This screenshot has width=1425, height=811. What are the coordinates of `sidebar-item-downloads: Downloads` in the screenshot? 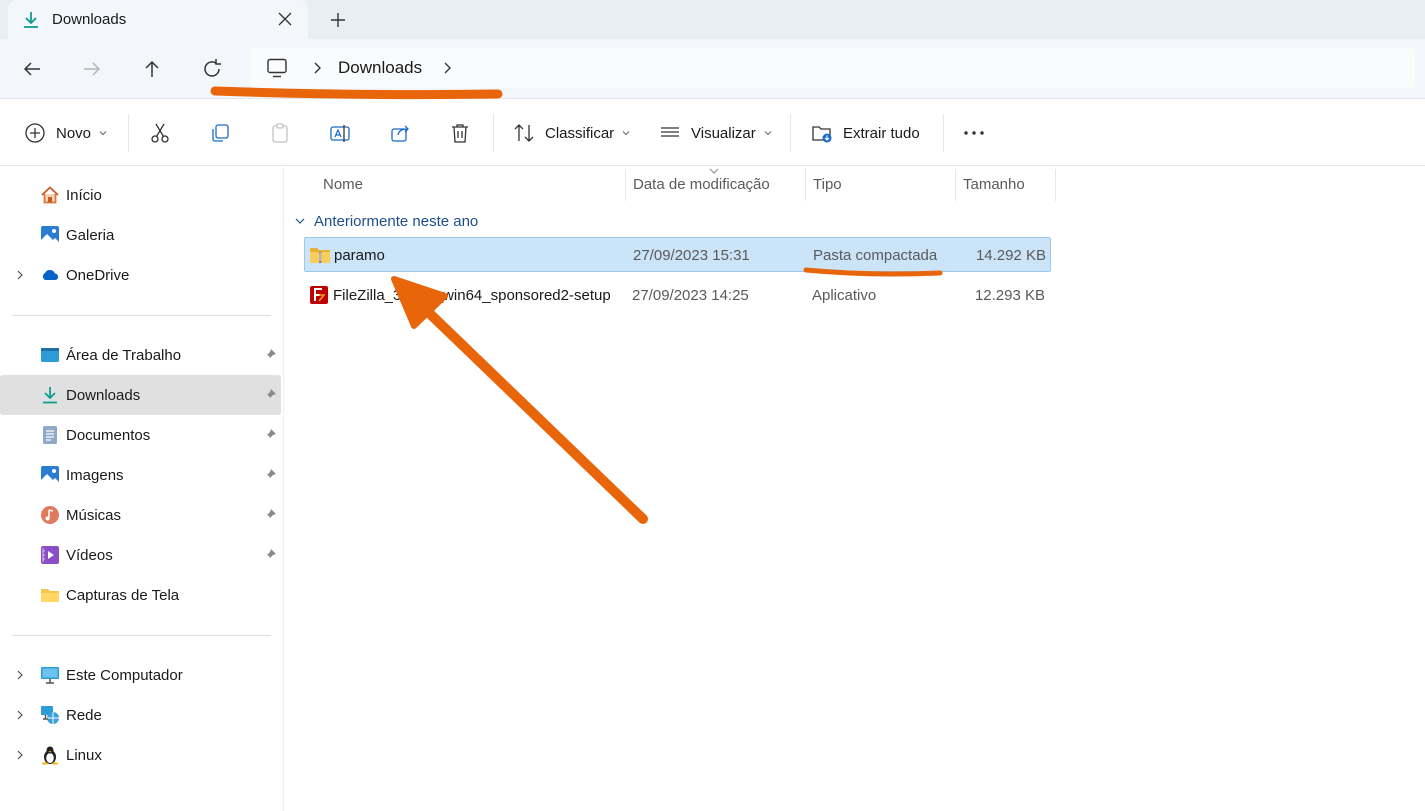 It's located at (140, 395).